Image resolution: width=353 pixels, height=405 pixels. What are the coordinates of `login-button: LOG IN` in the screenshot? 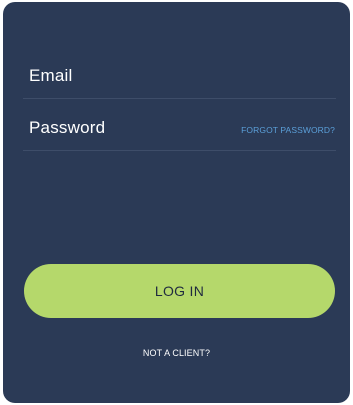 It's located at (179, 291).